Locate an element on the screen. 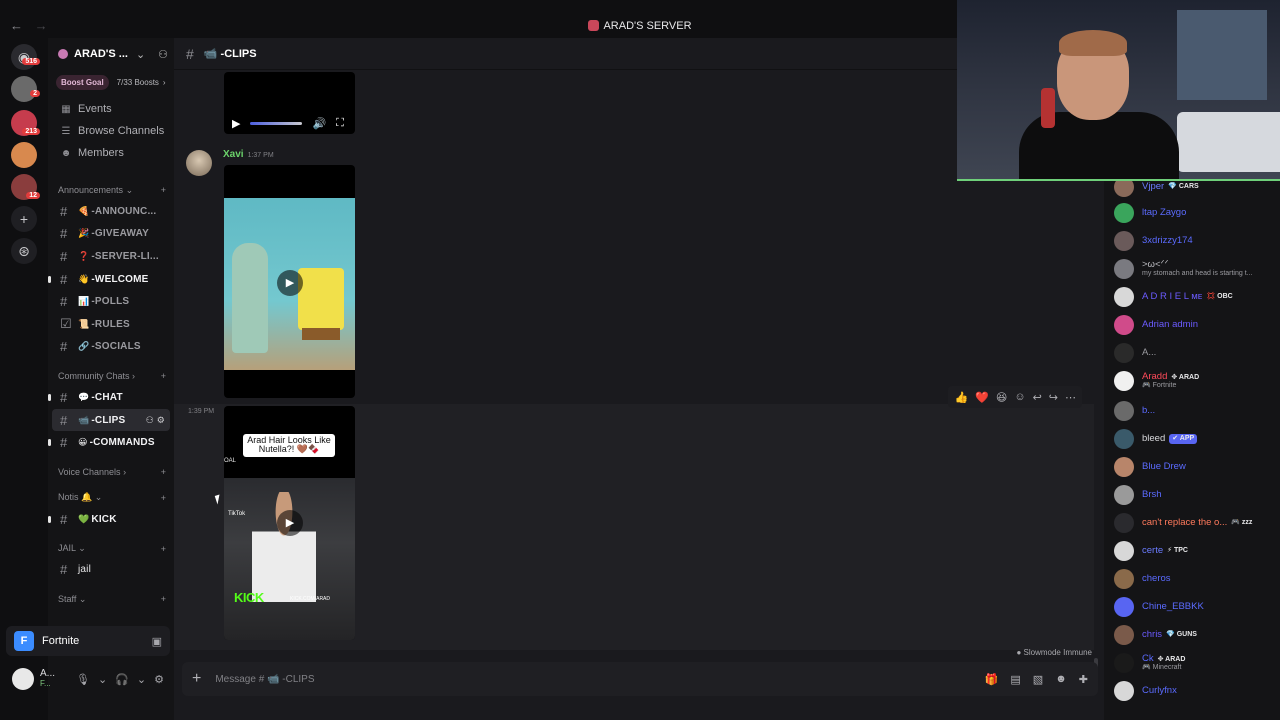 The image size is (1280, 720). channel-clips: # 📹 -CLIPS ⚇ ⚙ is located at coordinates (111, 420).